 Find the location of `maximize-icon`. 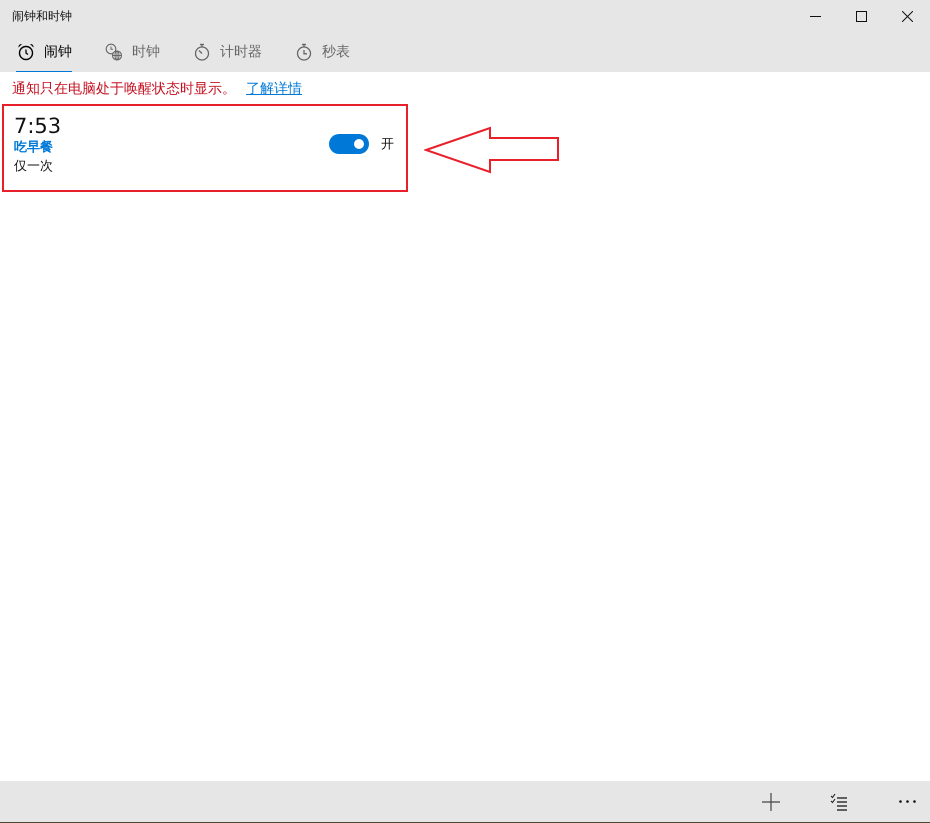

maximize-icon is located at coordinates (861, 16).